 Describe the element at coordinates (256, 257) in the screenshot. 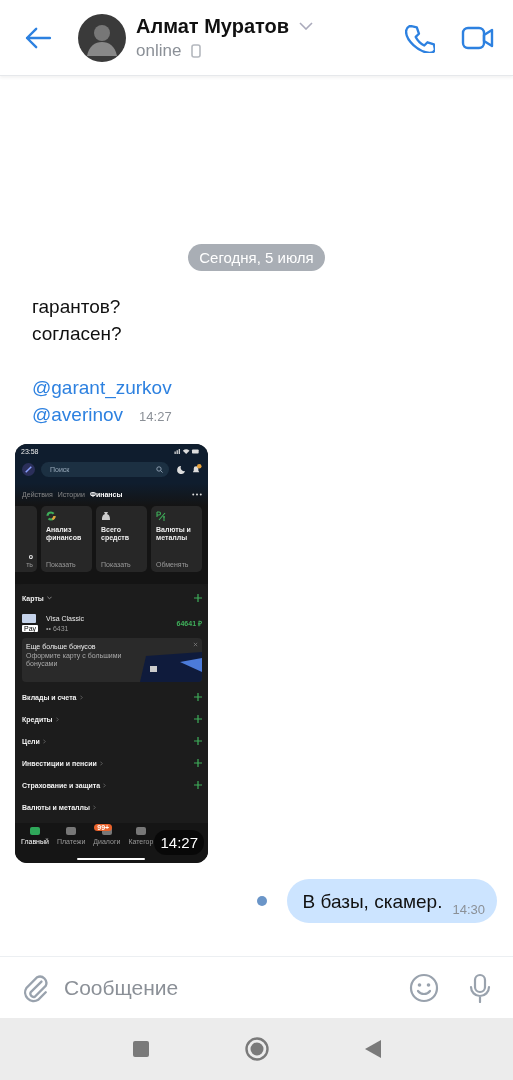

I see `date-divider: Сегодня, 5 июля` at that location.